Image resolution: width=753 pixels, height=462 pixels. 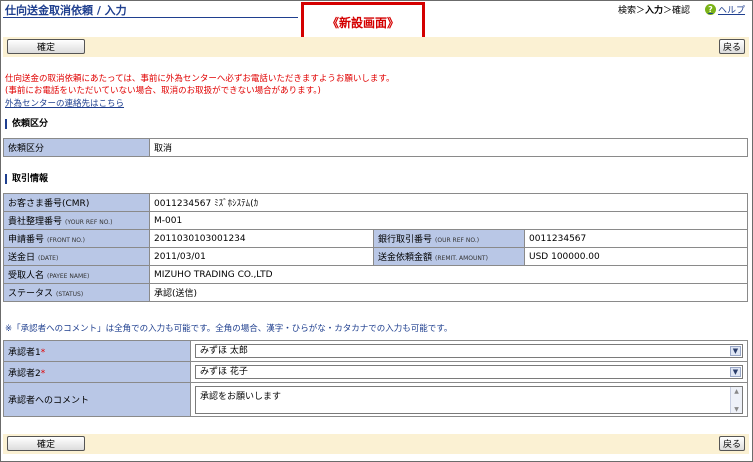 I want to click on status-label: ステータス (STATUS), so click(x=76, y=292).